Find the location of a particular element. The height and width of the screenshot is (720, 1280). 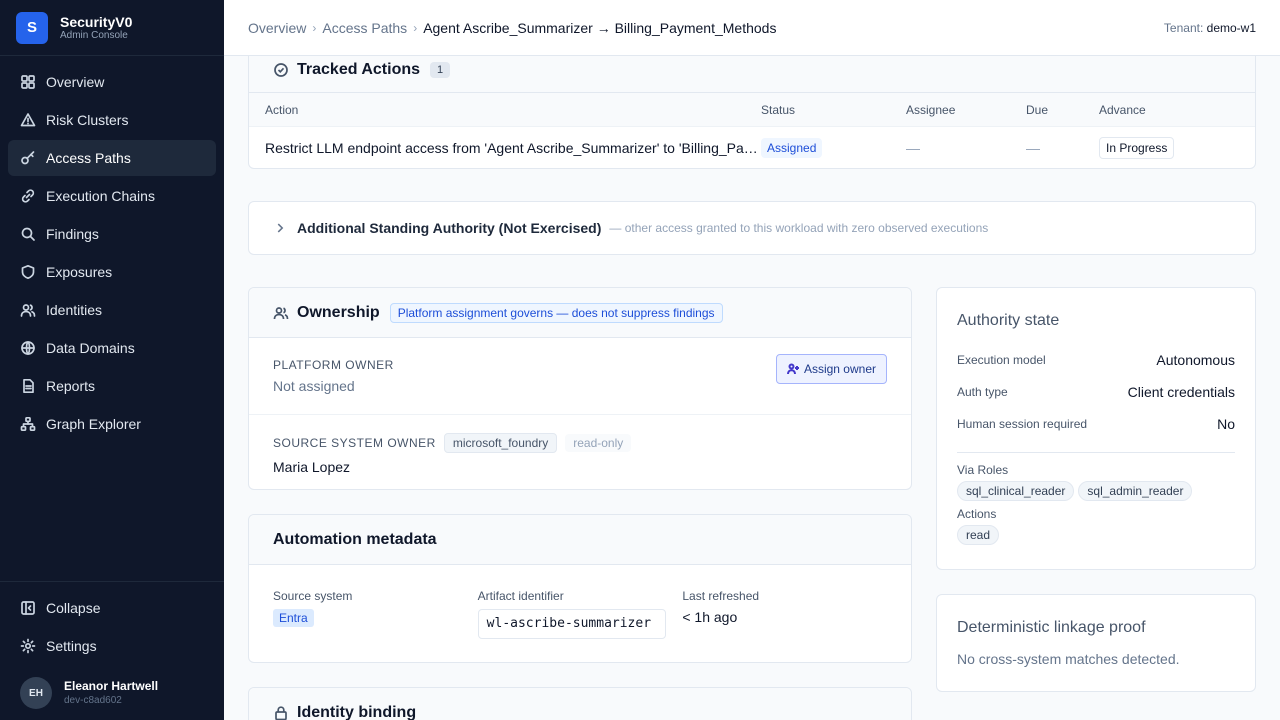

last-refreshed-label: Last refreshed is located at coordinates (721, 596).